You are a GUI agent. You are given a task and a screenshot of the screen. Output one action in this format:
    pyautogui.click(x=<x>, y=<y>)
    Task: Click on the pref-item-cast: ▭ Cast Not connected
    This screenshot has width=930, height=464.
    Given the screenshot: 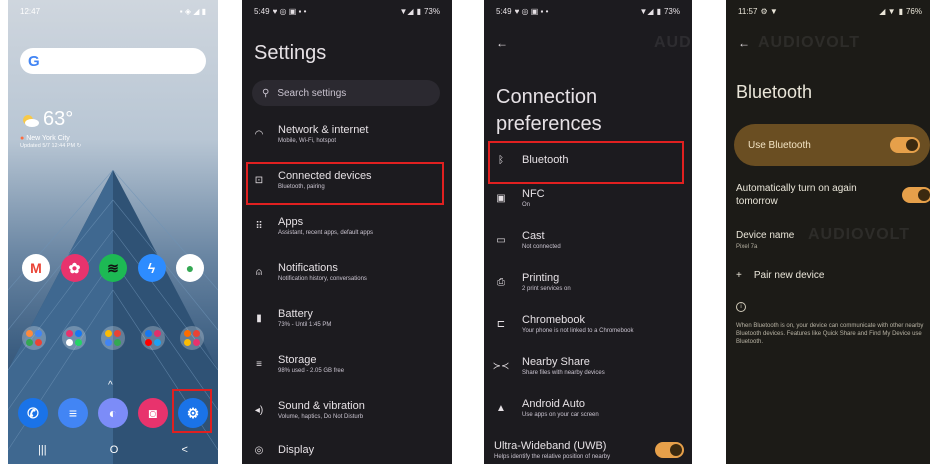 What is the action you would take?
    pyautogui.click(x=589, y=240)
    